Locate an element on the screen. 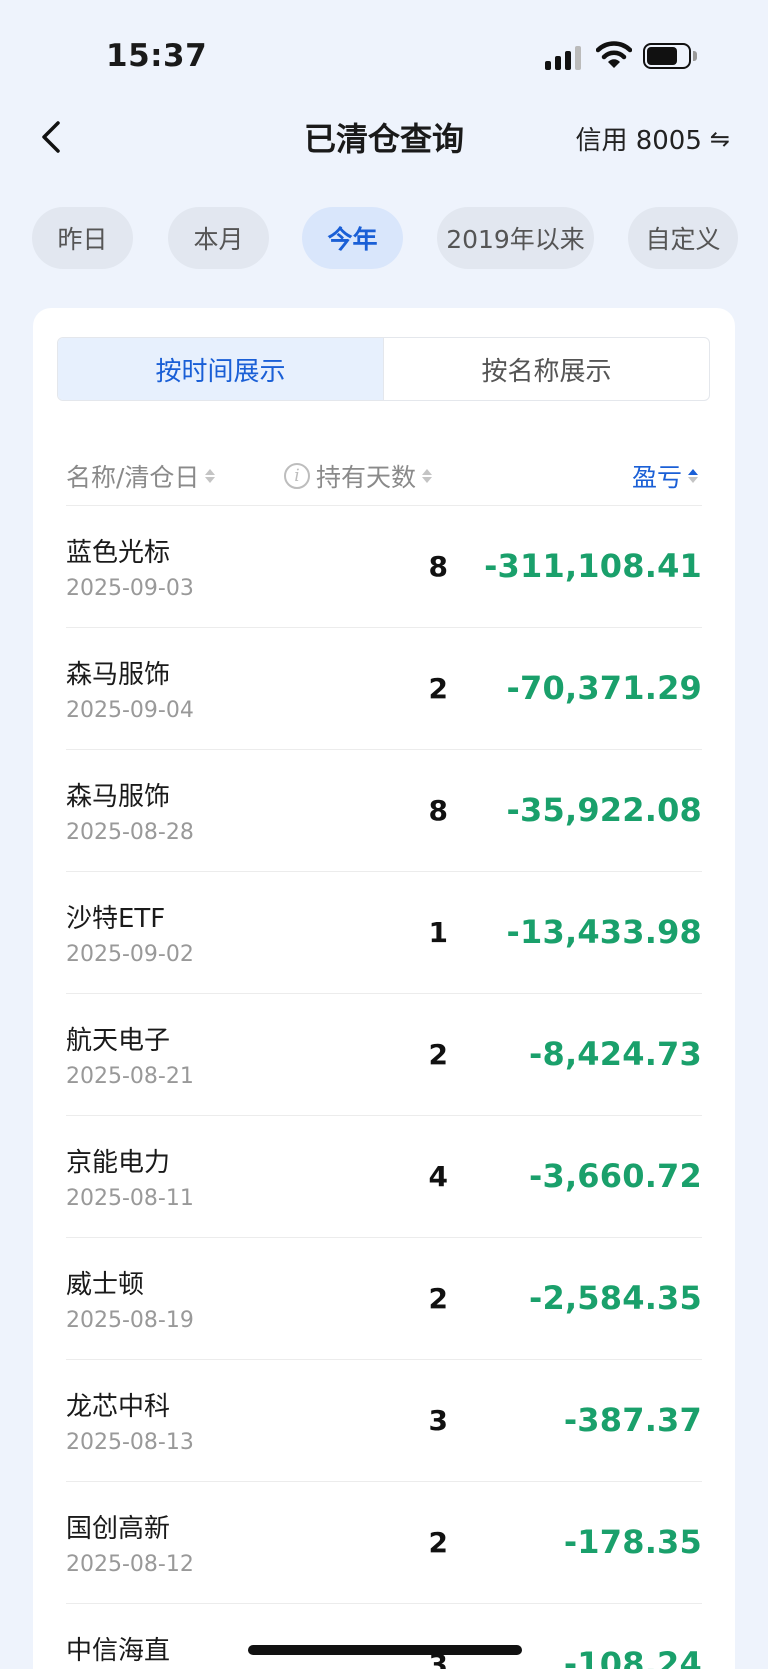  clear-date: 2025-09-03 is located at coordinates (130, 588).